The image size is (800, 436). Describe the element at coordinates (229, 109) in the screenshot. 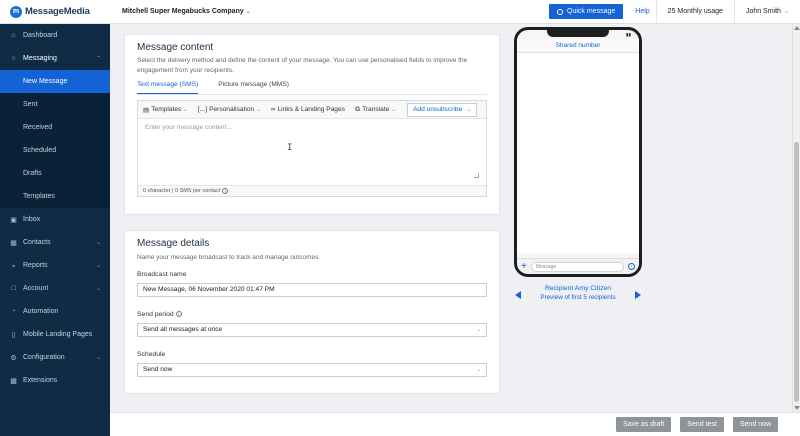

I see `personalisation-dropdown: [...] Personalisation ⌄` at that location.